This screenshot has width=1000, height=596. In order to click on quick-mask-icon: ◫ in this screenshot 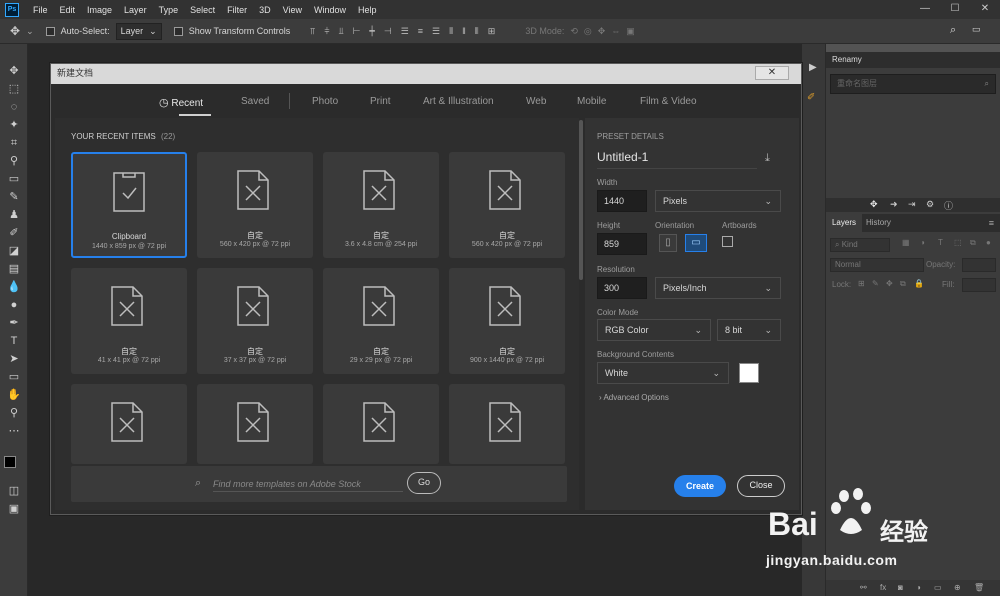, I will do `click(14, 491)`.